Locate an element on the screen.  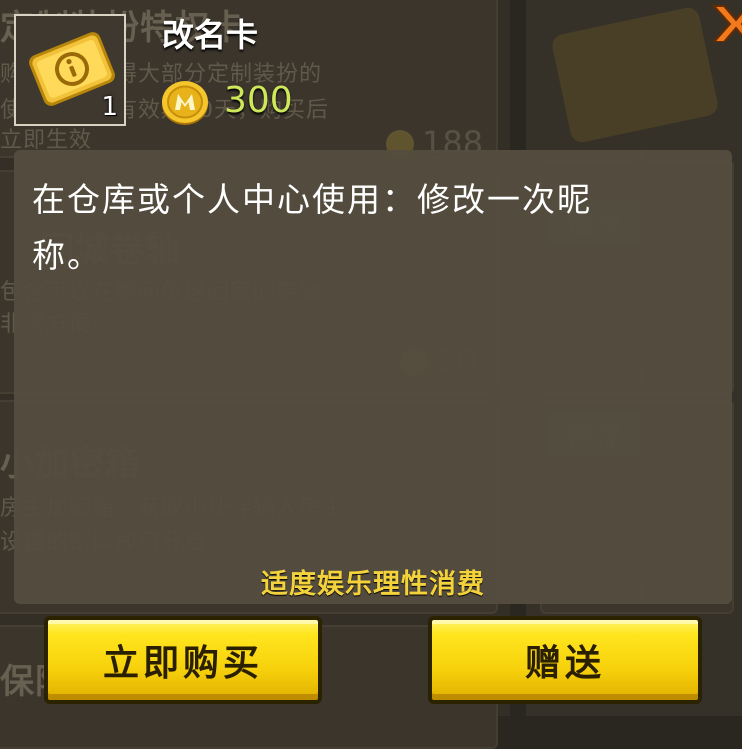
item-quantity: 1 is located at coordinates (109, 107).